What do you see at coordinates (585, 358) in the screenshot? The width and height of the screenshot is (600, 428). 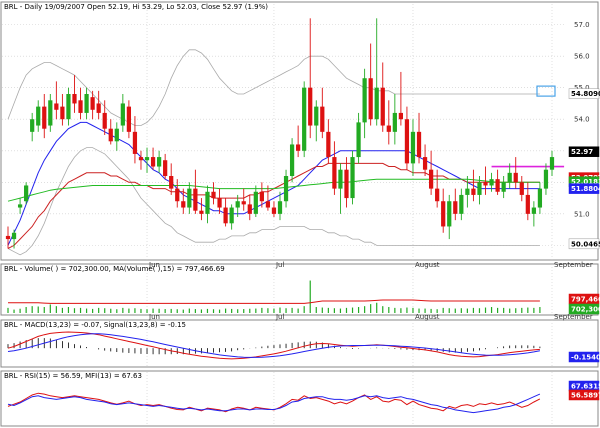 I see `macd-tag: -0.15403` at bounding box center [585, 358].